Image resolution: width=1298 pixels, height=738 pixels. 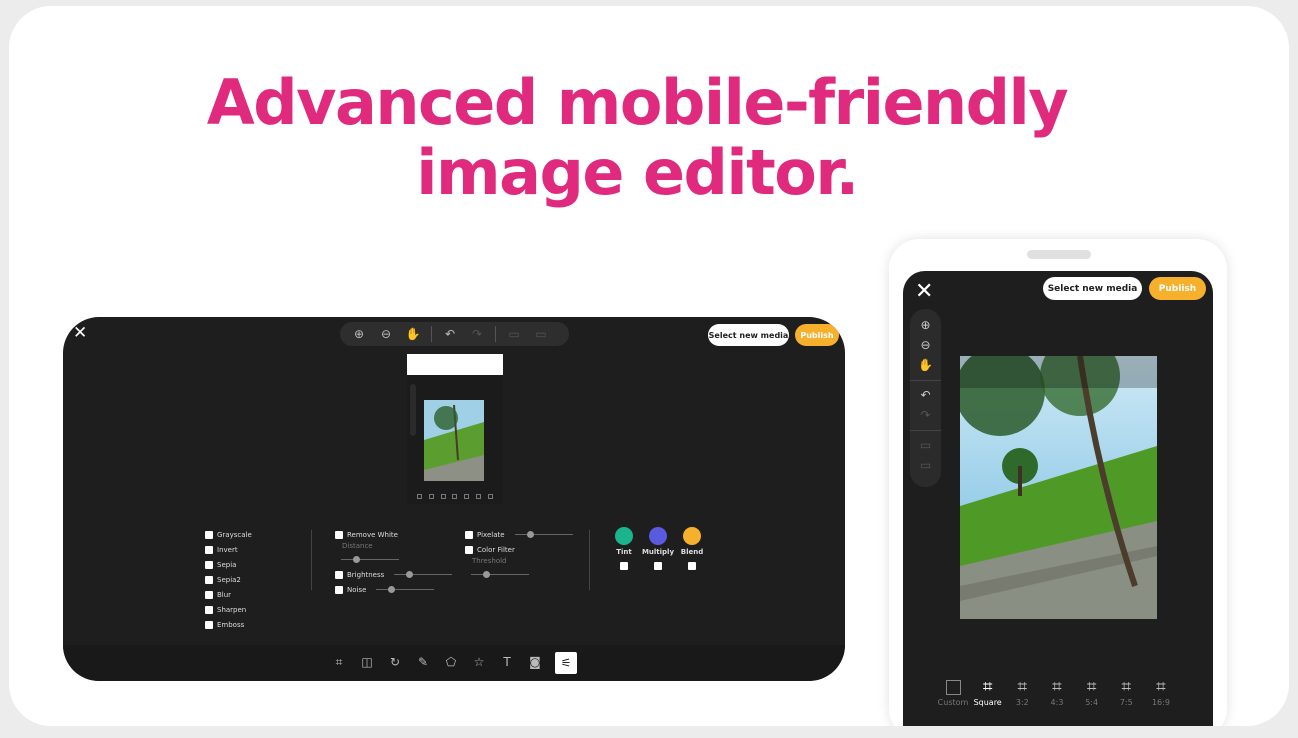 I want to click on filter-noise: Noise, so click(x=393, y=589).